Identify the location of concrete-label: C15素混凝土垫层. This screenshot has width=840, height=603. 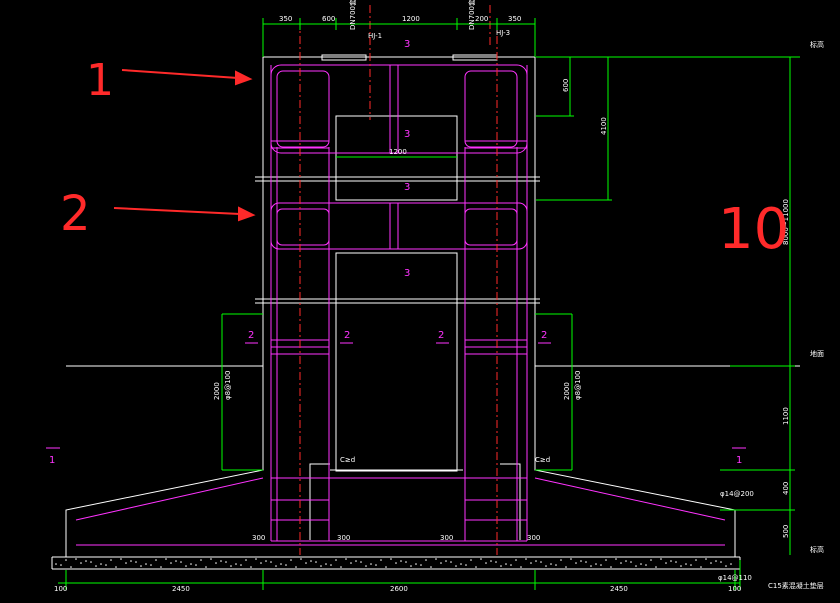
(796, 585).